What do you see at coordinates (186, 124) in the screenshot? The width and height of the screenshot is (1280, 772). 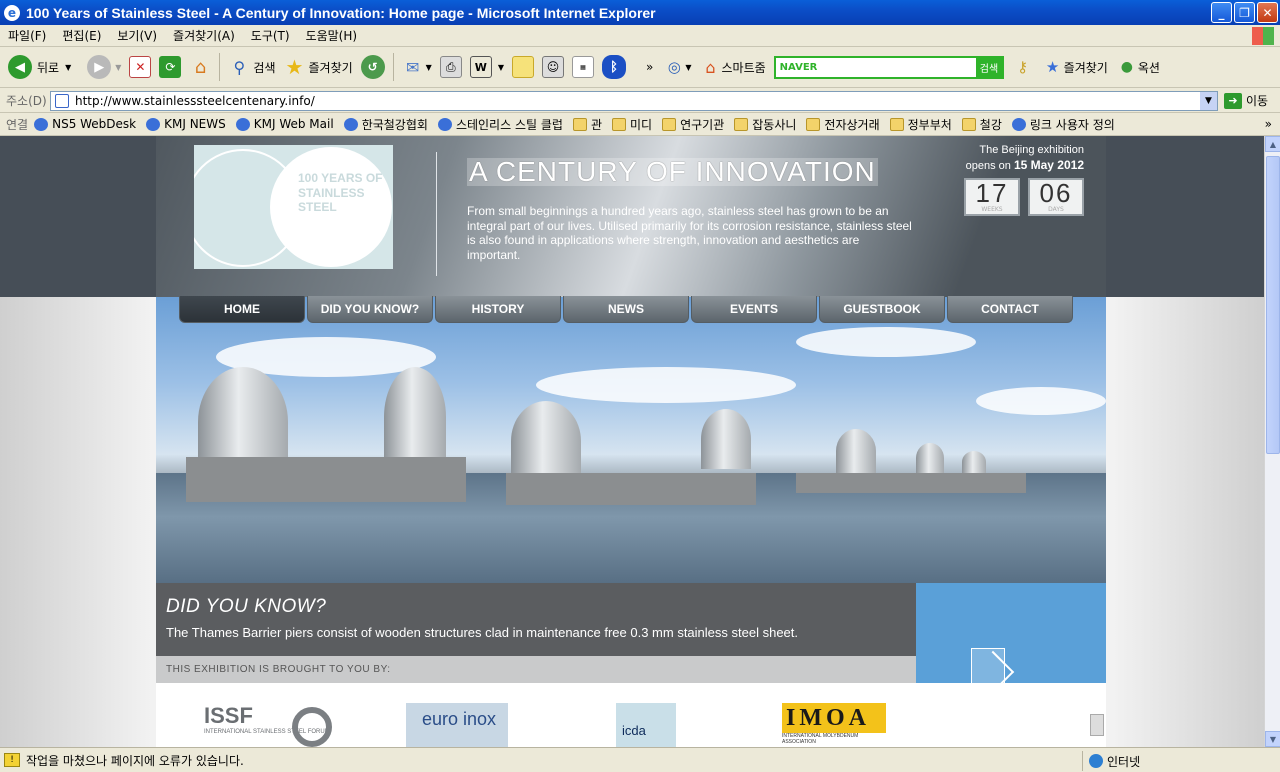 I see `link-item: KMJ NEWS` at bounding box center [186, 124].